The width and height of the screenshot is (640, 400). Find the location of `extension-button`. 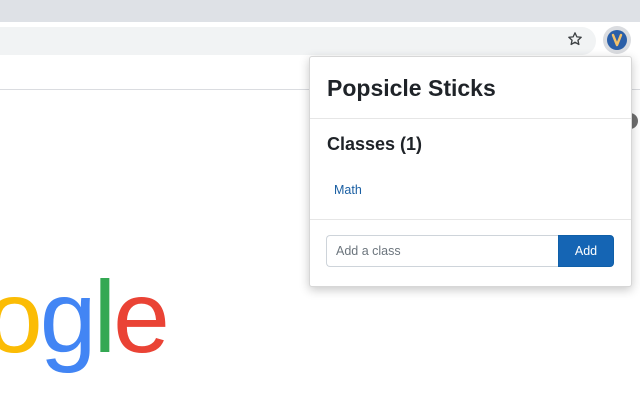

extension-button is located at coordinates (617, 40).